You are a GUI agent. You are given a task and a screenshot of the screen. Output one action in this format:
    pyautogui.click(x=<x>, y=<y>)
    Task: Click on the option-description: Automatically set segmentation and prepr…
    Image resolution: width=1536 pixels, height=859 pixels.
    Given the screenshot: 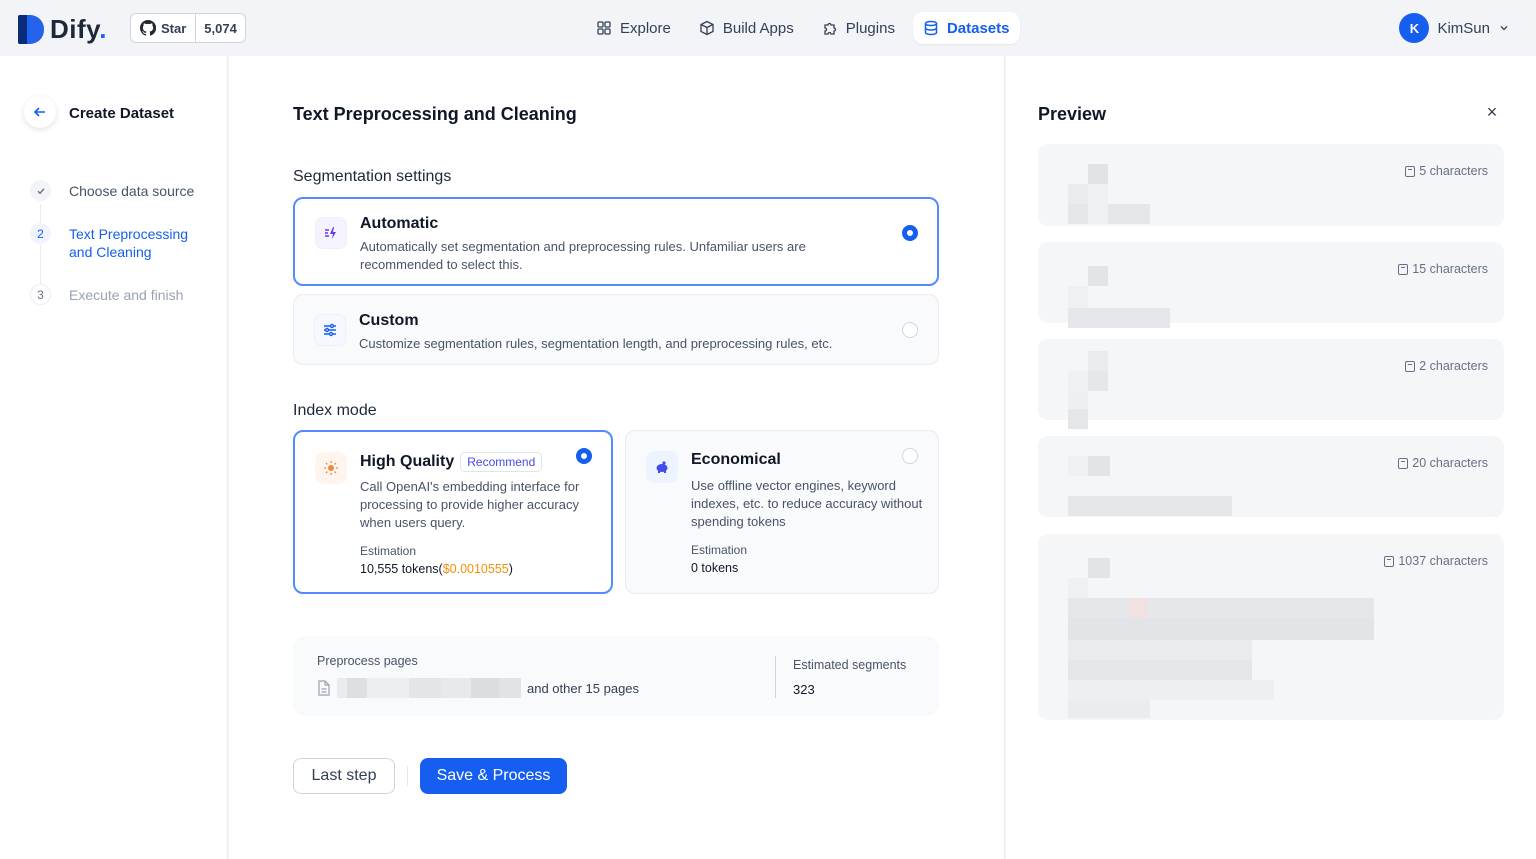 What is the action you would take?
    pyautogui.click(x=583, y=255)
    